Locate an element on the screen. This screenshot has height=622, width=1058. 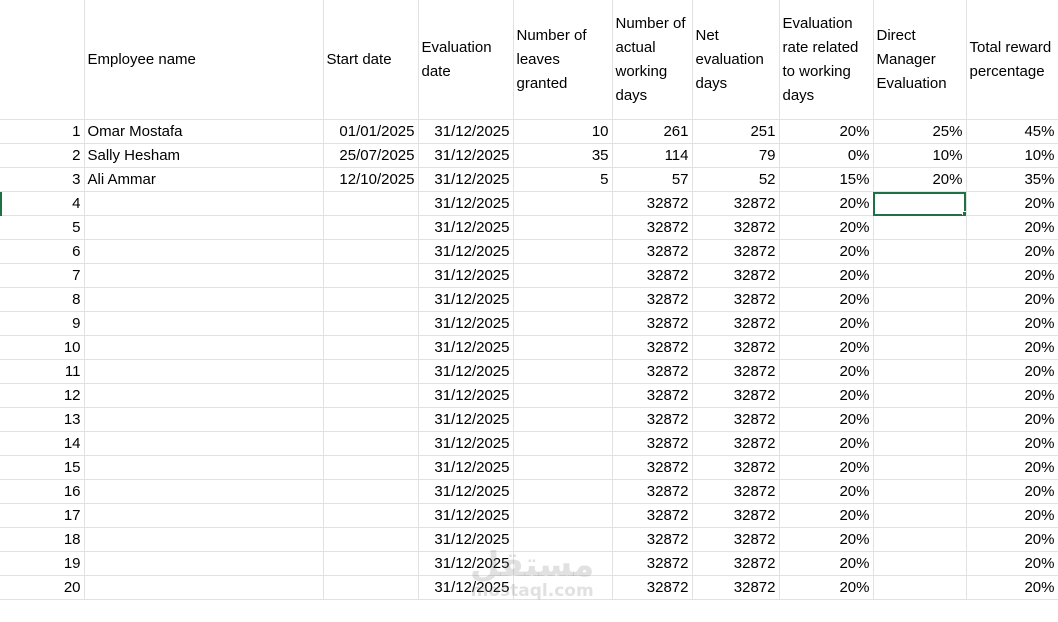
header-cell-leaves-granted: Number of leaves granted is located at coordinates (563, 60).